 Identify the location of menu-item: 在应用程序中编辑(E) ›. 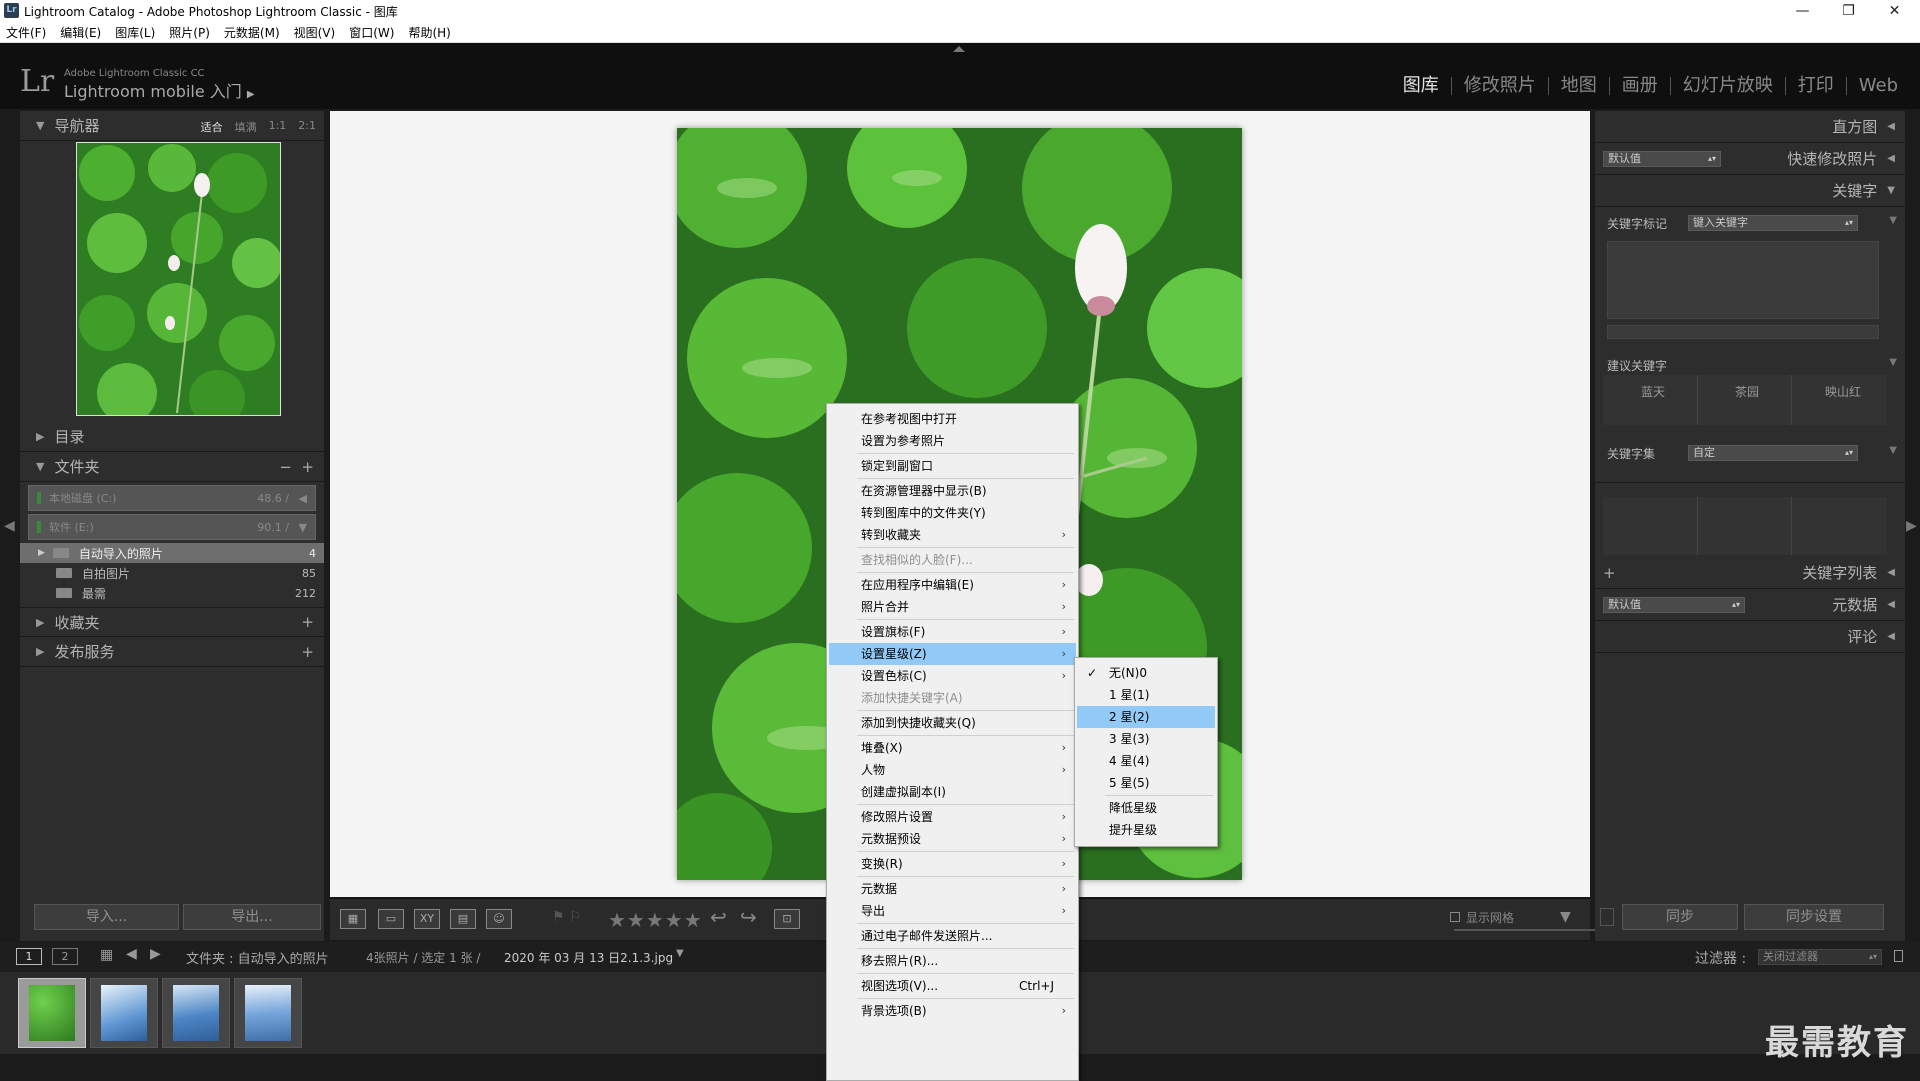
(952, 585).